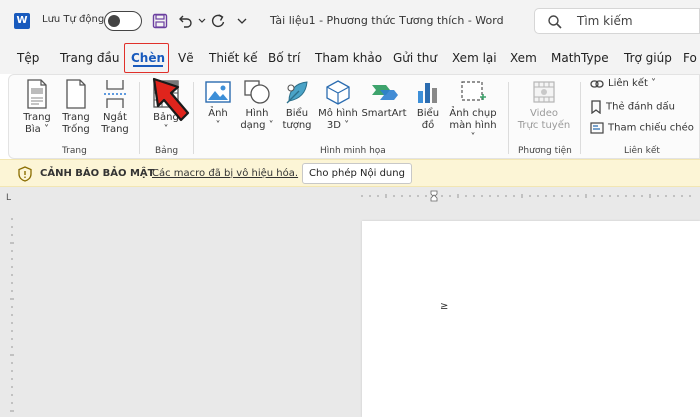 This screenshot has width=700, height=417. Describe the element at coordinates (544, 125) in the screenshot. I see `online-video-label-2: Trực tuyến` at that location.